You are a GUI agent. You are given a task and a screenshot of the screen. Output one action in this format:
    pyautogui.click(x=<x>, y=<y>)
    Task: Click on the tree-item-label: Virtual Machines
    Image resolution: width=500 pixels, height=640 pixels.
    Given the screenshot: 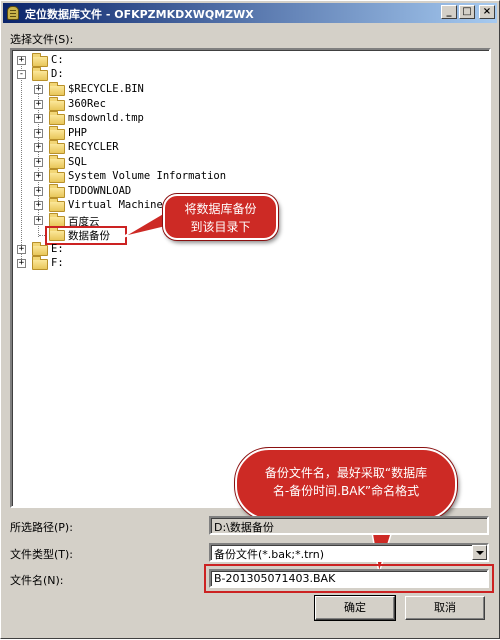 What is the action you would take?
    pyautogui.click(x=119, y=205)
    